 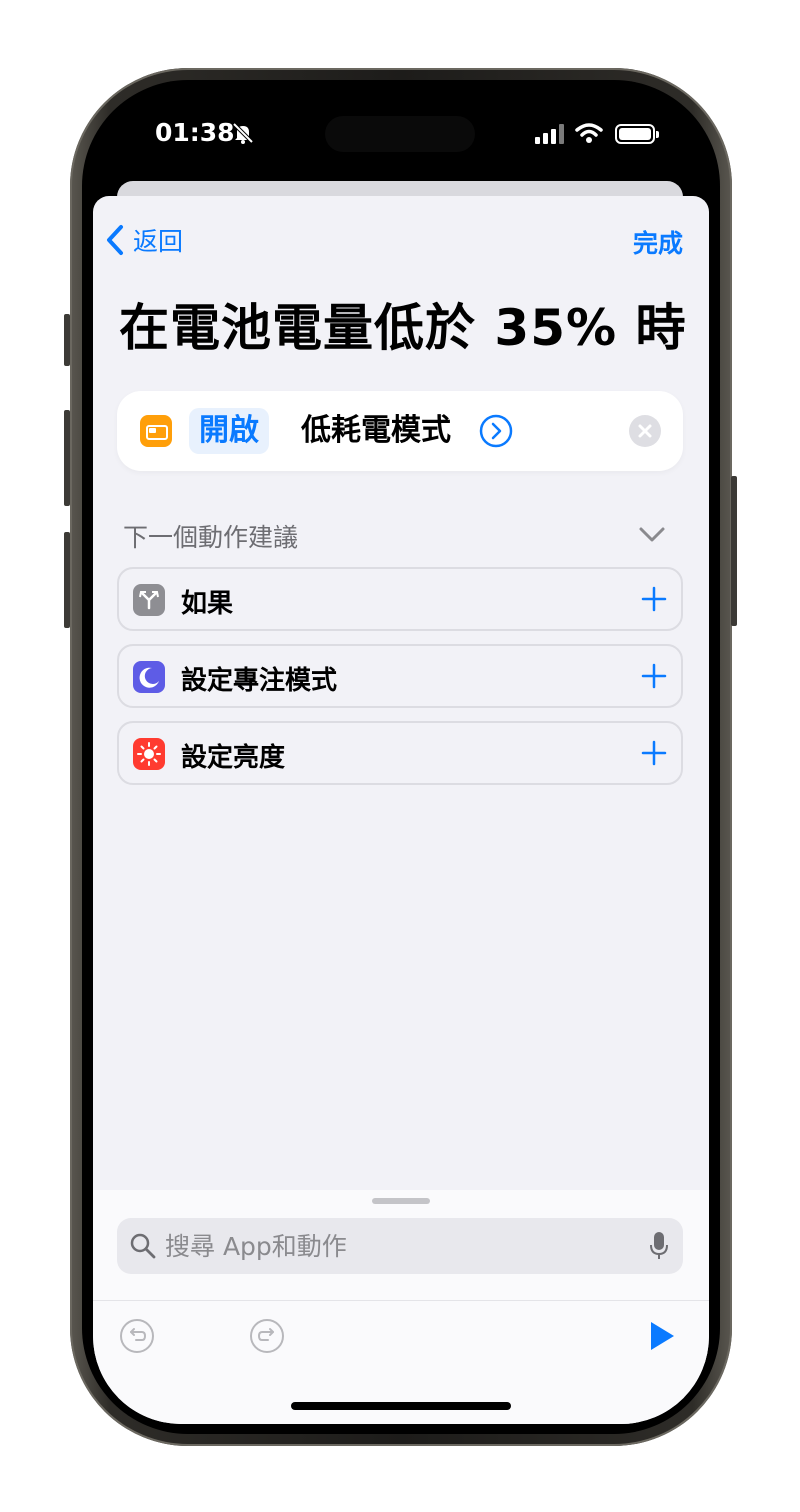 What do you see at coordinates (259, 681) in the screenshot?
I see `suggestion-label: 設定專注模式` at bounding box center [259, 681].